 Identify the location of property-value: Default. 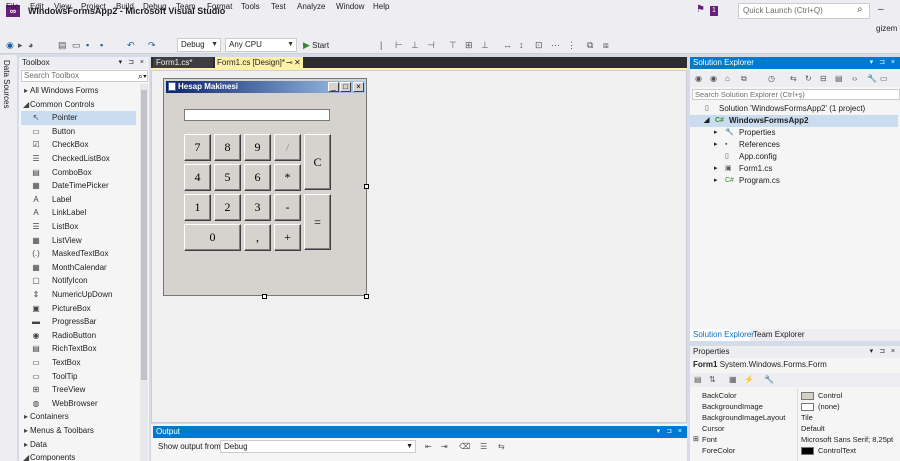
(813, 428).